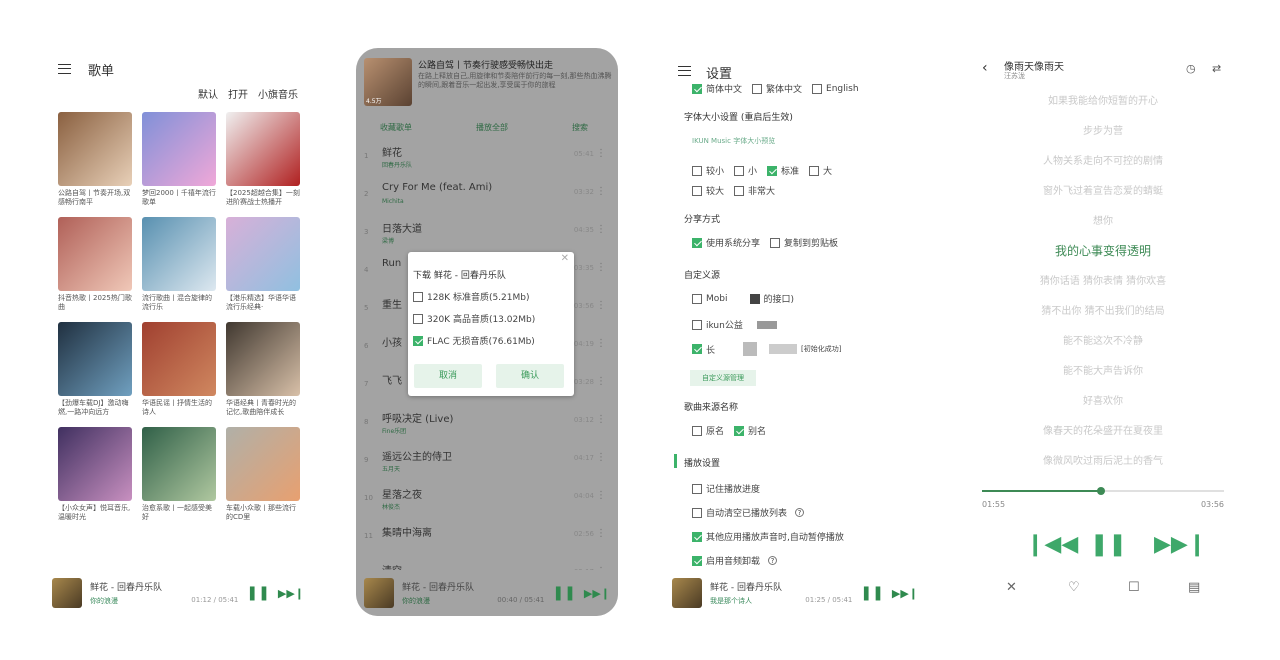  I want to click on play-option: 自动清空已播放列表?, so click(748, 512).